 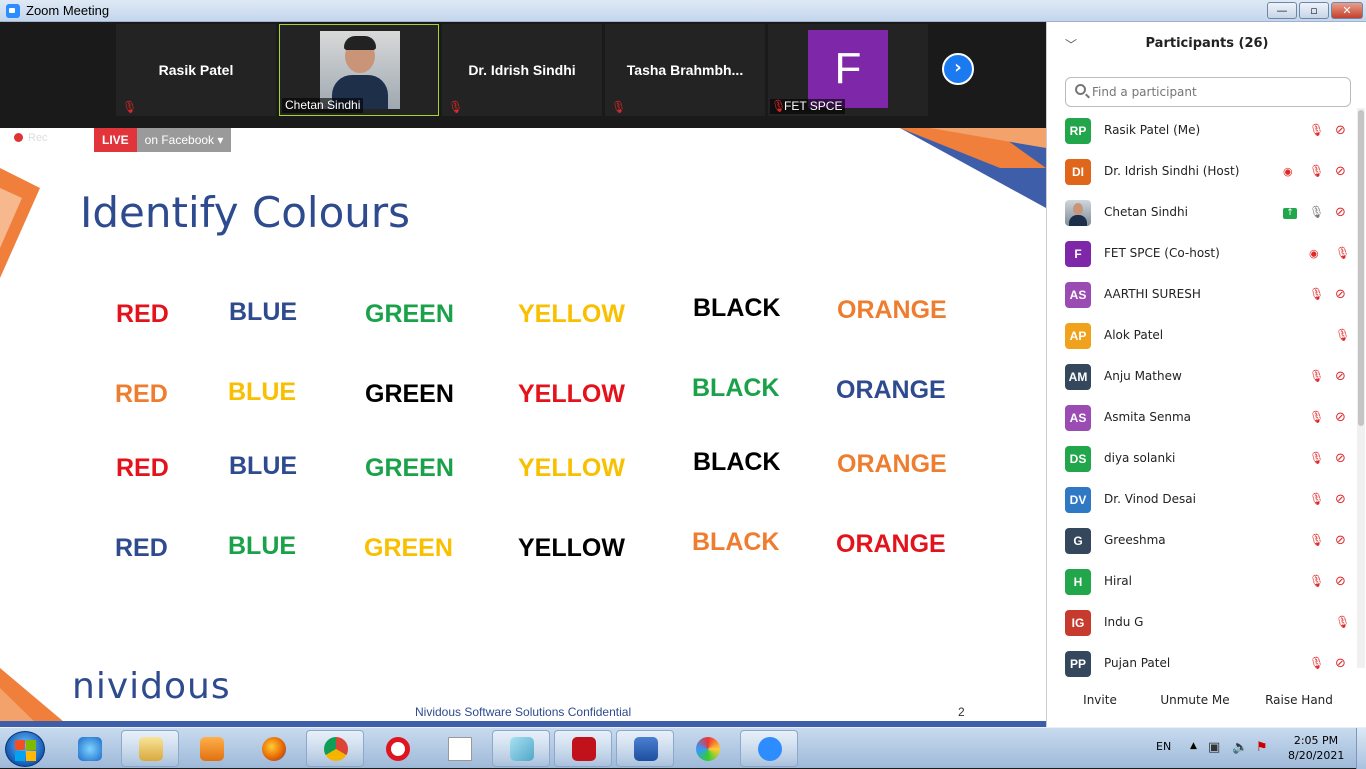 What do you see at coordinates (1193, 746) in the screenshot?
I see `show-hidden-icons: ▲` at bounding box center [1193, 746].